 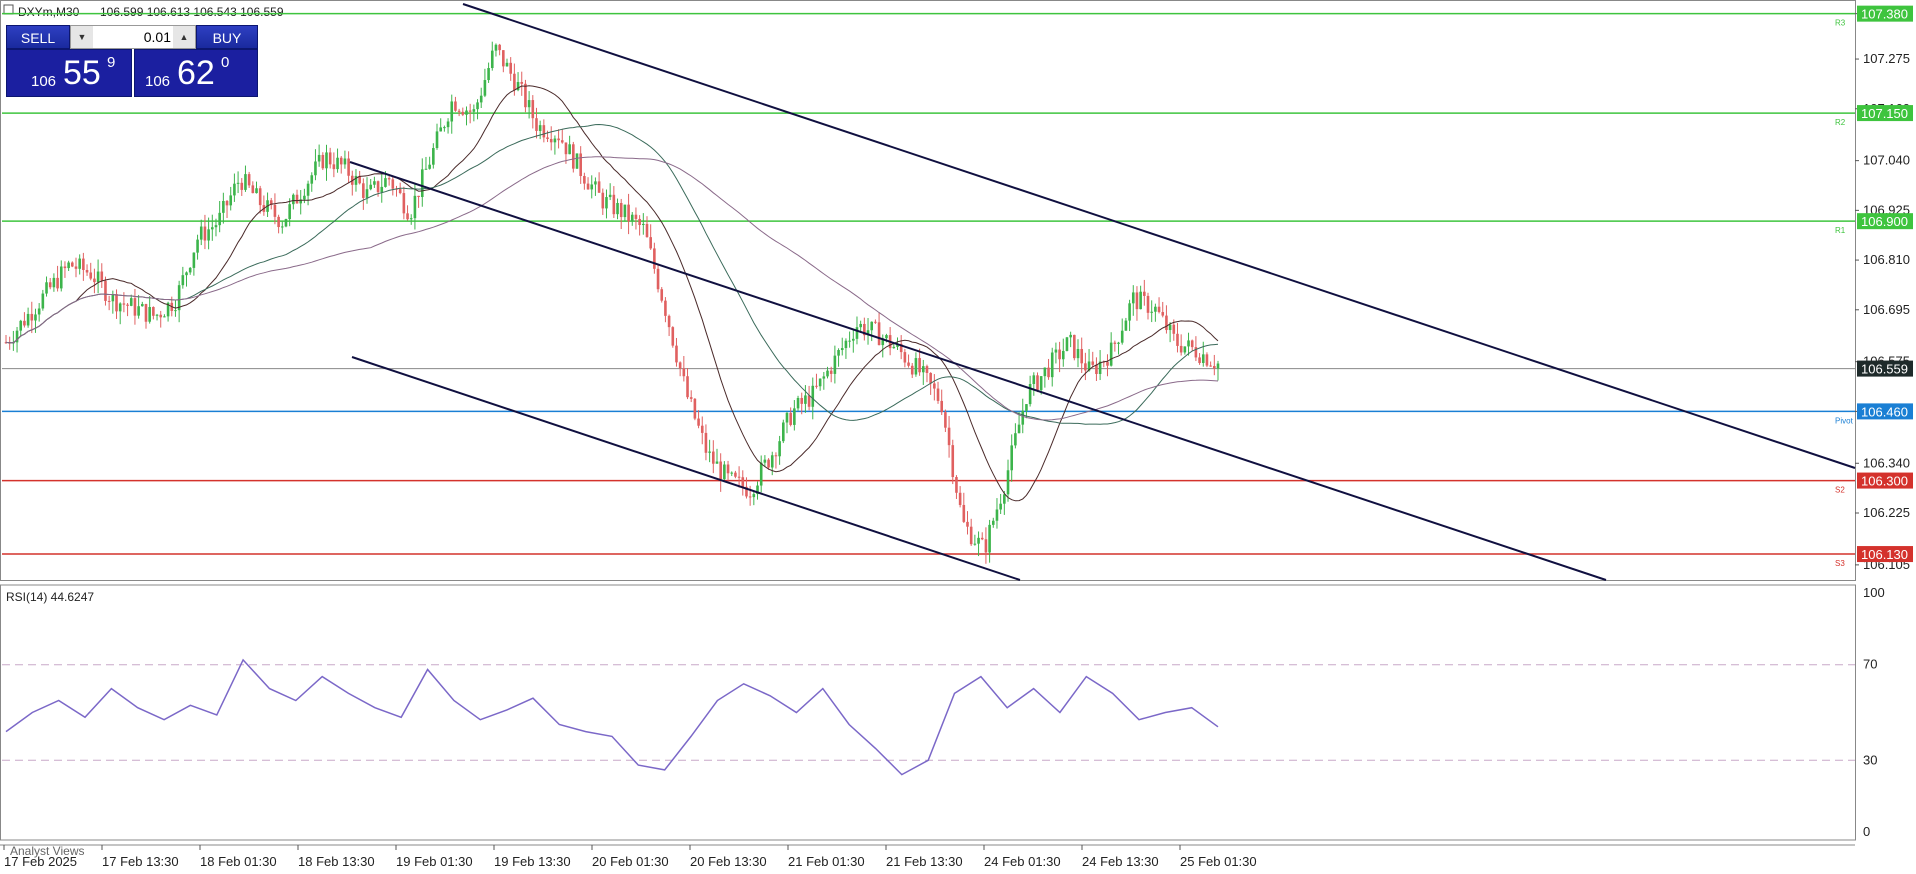 I want to click on buy-button: BUY, so click(x=227, y=37).